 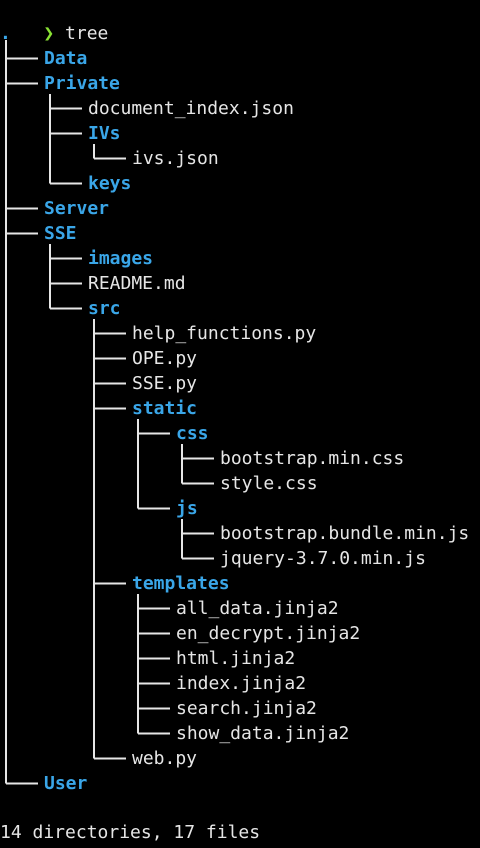 I want to click on command-text: tree, so click(x=87, y=33).